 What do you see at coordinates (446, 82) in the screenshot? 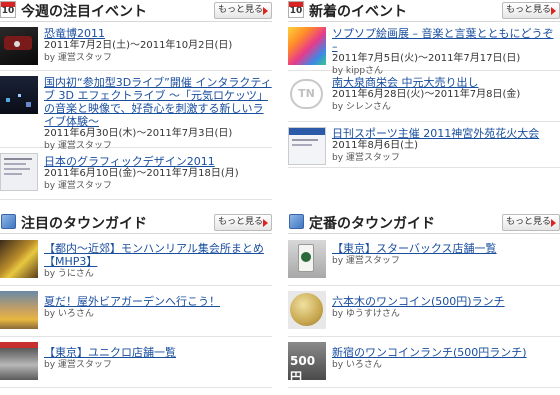
I see `event-title-link: 南大泉商栄会 中元大売り出し` at bounding box center [446, 82].